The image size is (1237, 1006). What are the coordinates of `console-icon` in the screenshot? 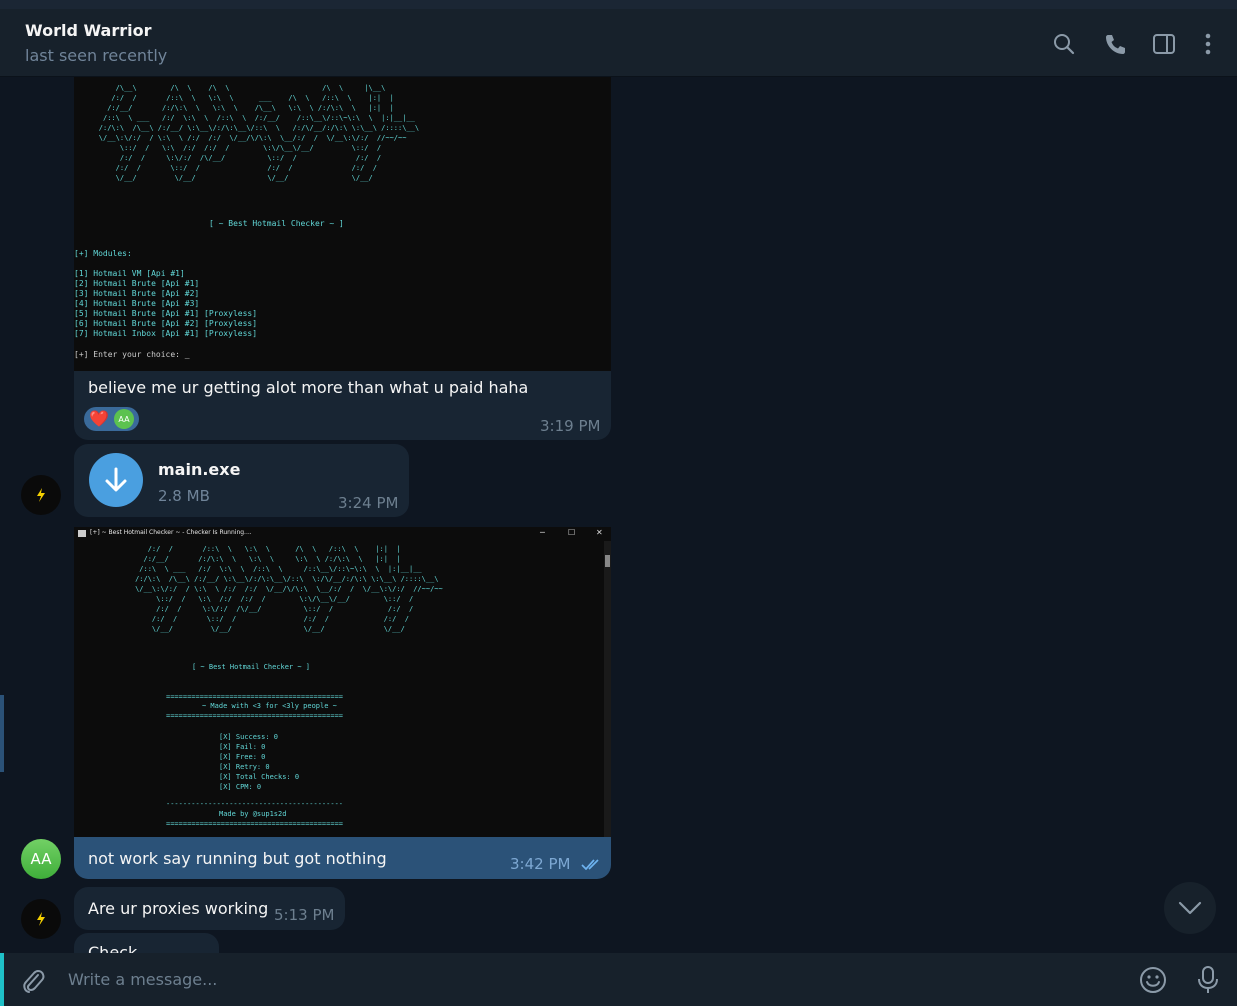 It's located at (82, 533).